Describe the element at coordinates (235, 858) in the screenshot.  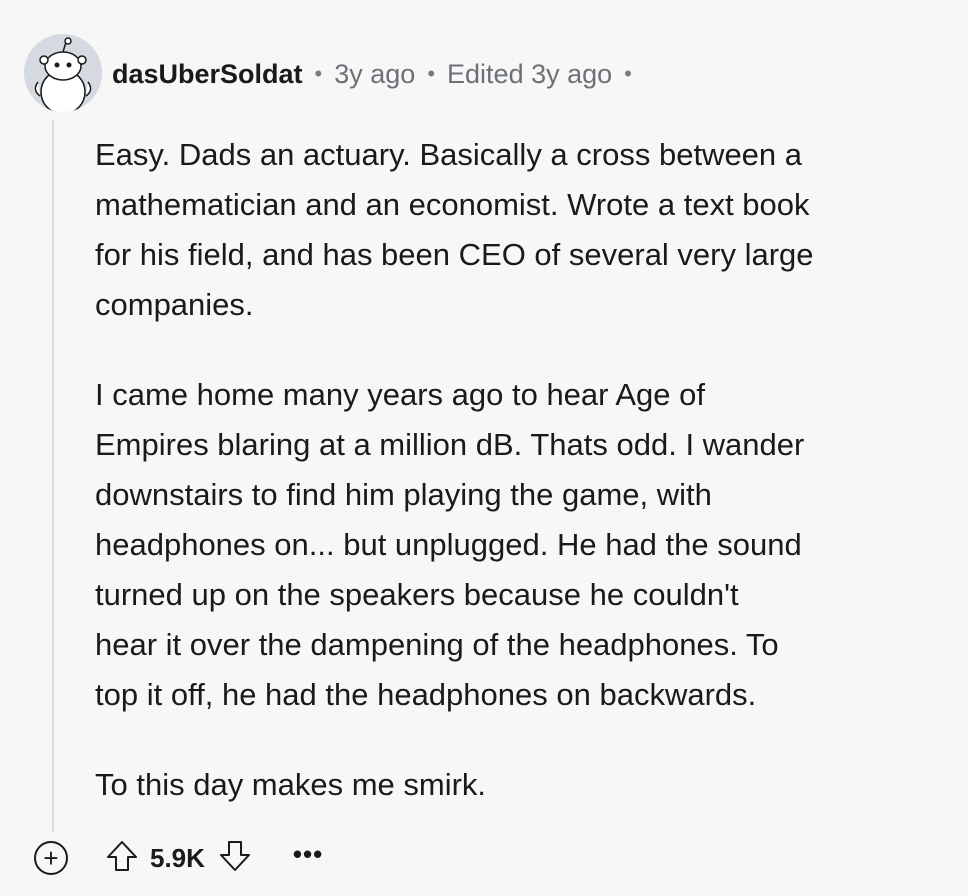
I see `arrow-down-icon` at that location.